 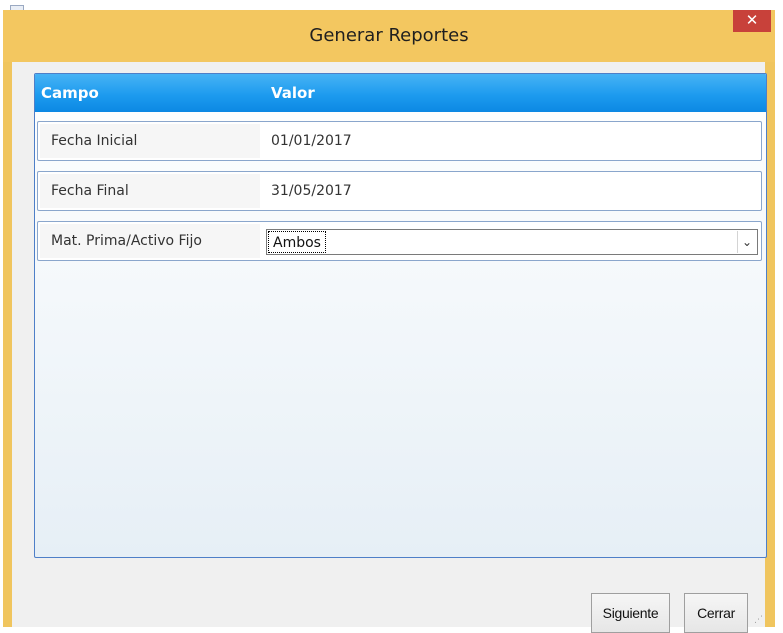 What do you see at coordinates (150, 191) in the screenshot?
I see `row-label: Fecha Final` at bounding box center [150, 191].